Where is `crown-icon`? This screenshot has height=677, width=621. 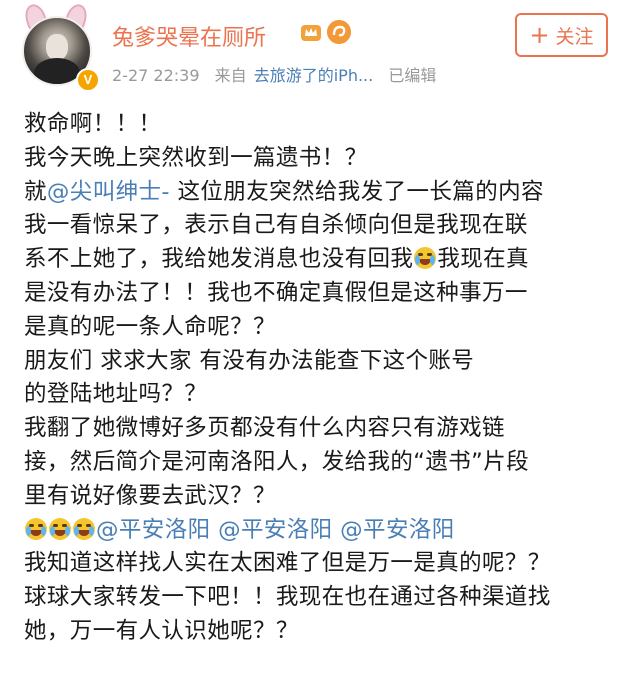
crown-icon is located at coordinates (311, 33).